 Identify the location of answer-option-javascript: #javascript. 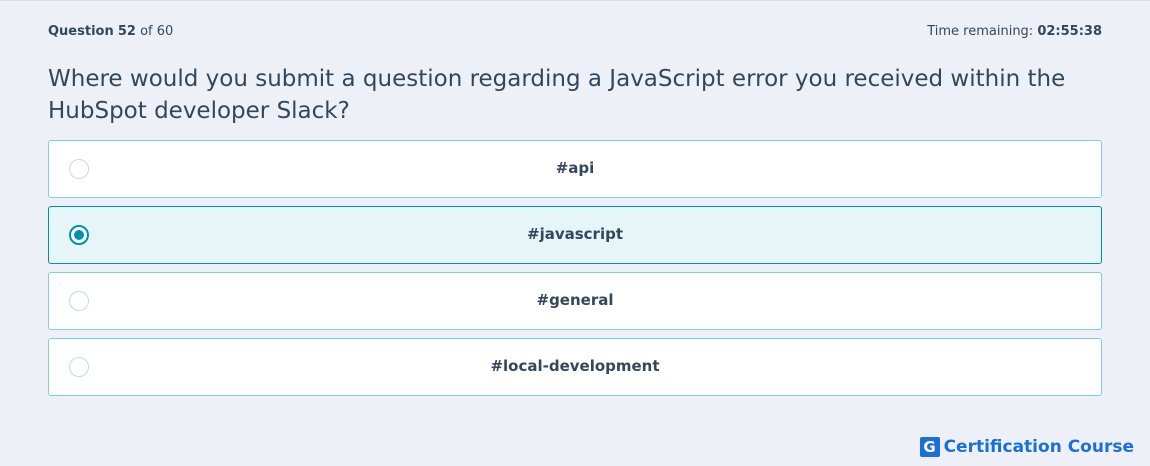
(575, 235).